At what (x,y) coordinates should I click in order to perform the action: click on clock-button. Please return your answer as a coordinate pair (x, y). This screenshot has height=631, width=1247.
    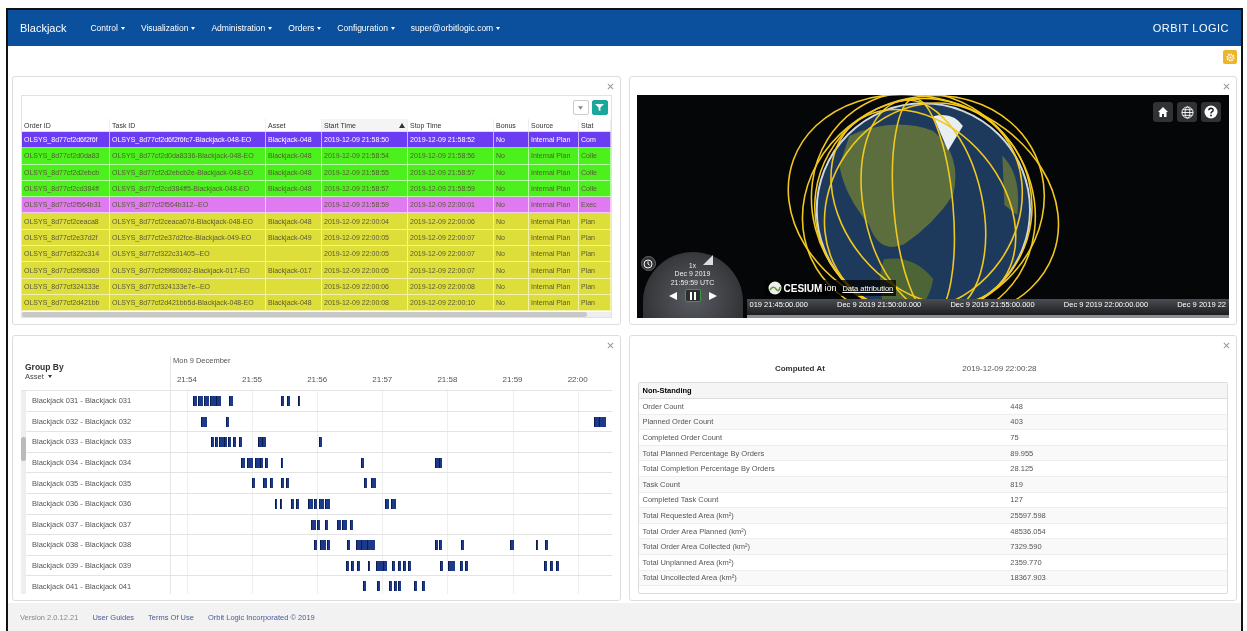
    Looking at the image, I should click on (648, 263).